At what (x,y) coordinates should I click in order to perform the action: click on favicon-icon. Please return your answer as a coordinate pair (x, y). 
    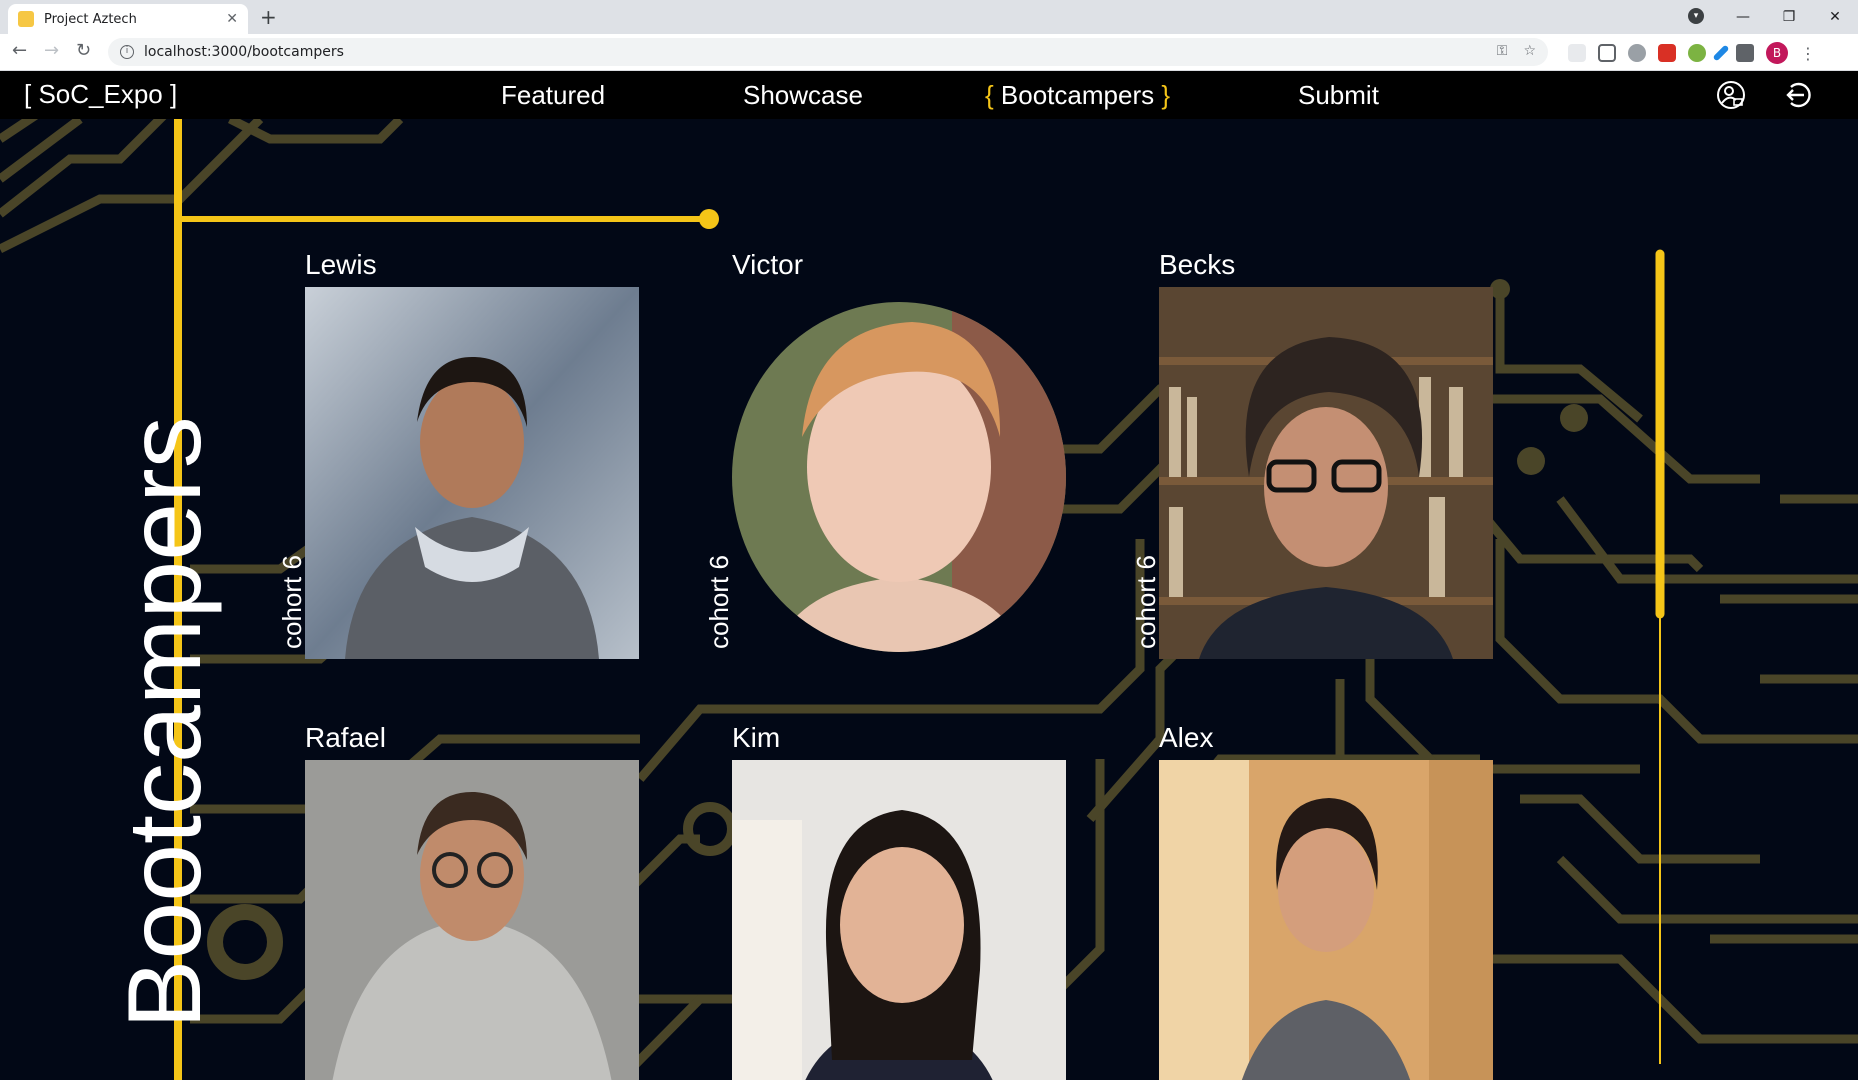
    Looking at the image, I should click on (26, 19).